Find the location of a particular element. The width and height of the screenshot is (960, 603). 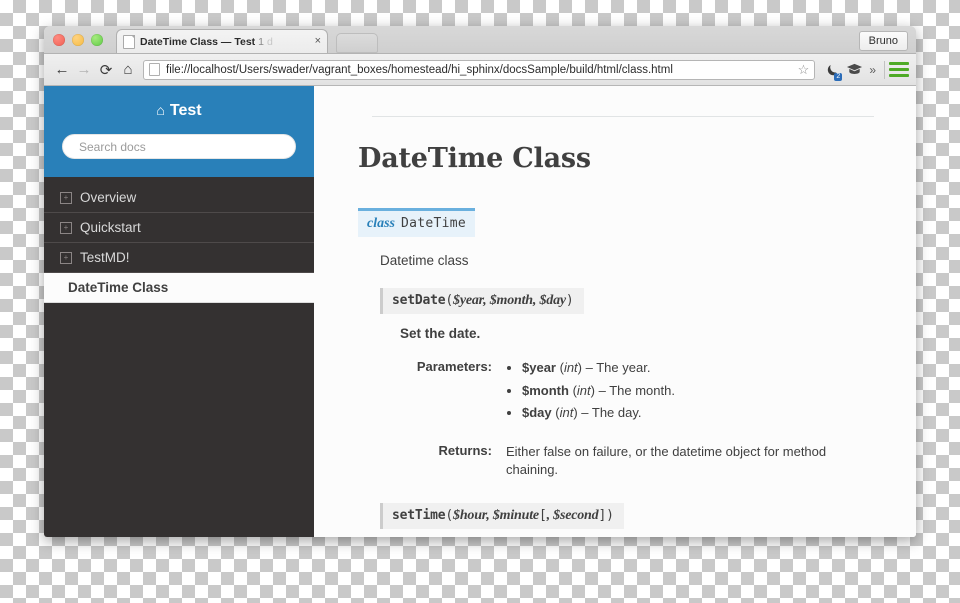

tab-title-suffix: 1 is located at coordinates (261, 41).